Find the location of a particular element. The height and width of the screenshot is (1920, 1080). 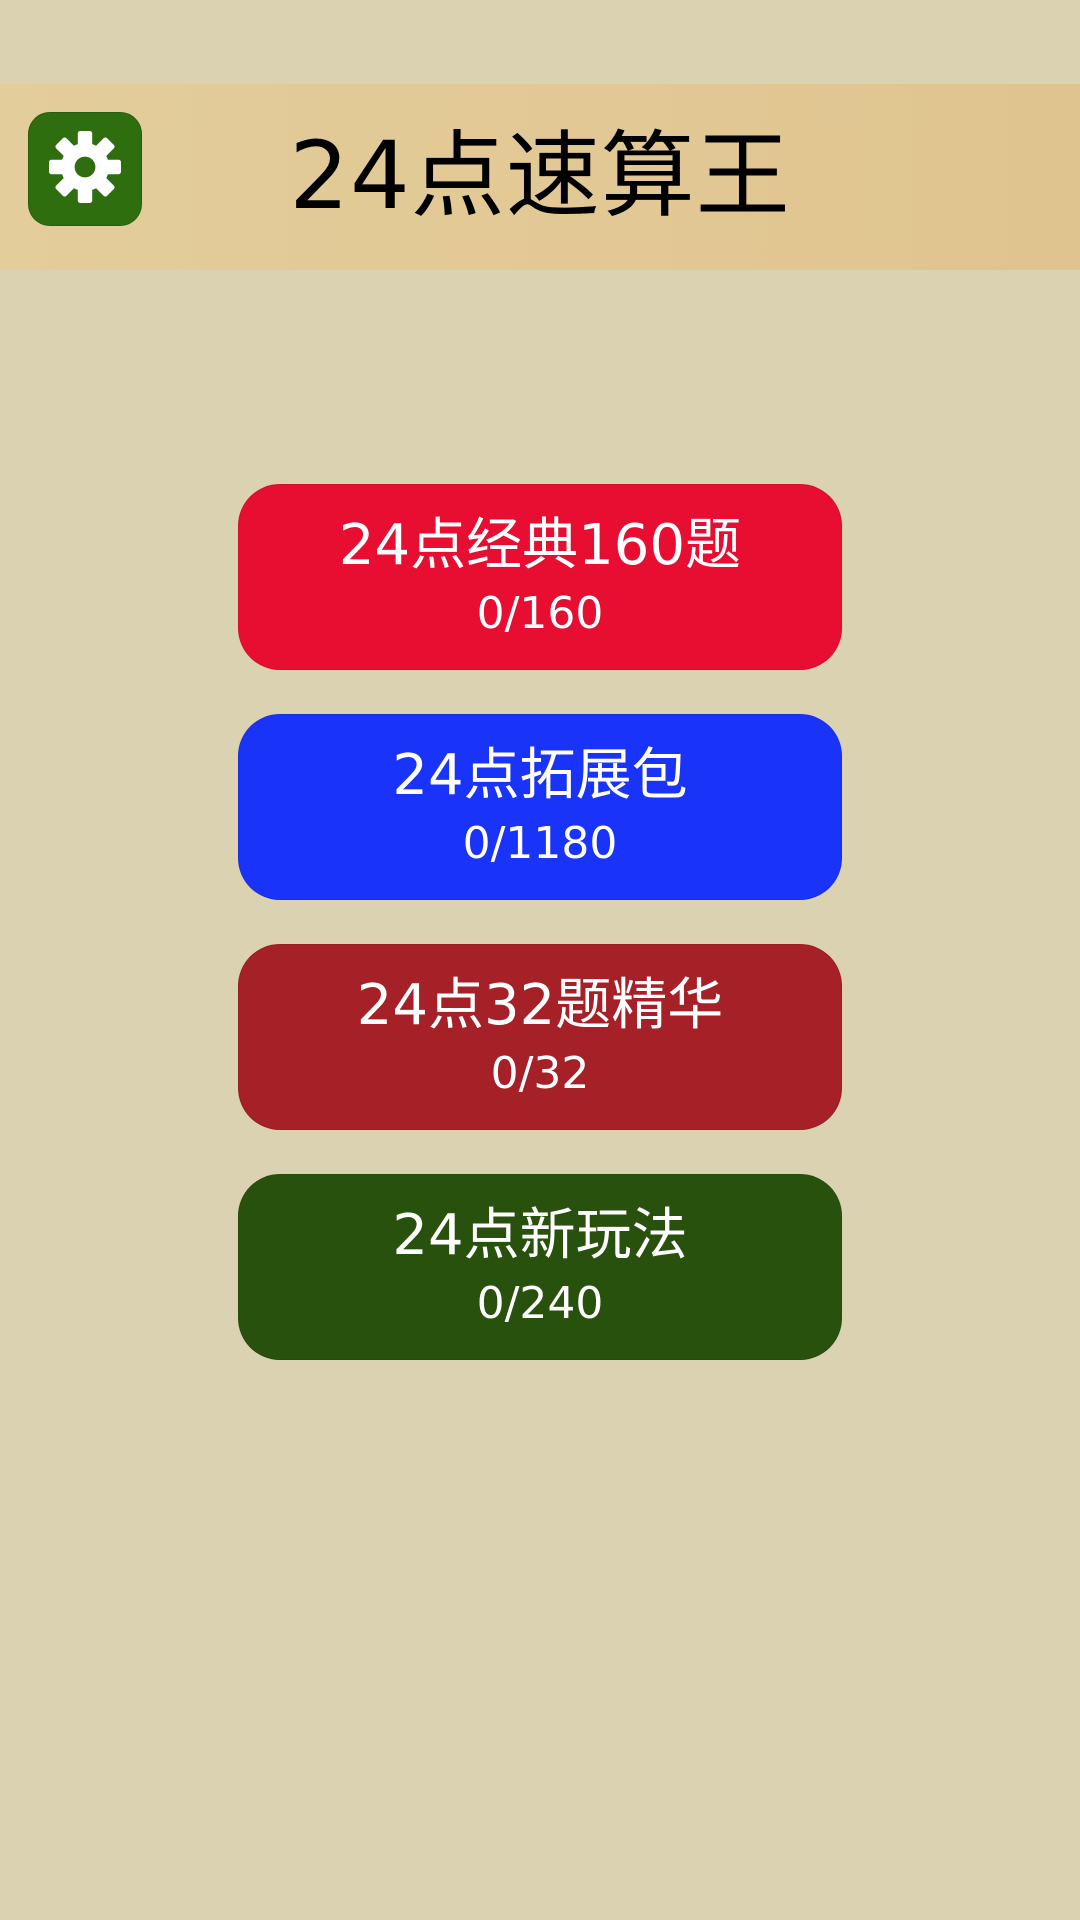

menu-button-progress: 0/240 is located at coordinates (540, 1303).